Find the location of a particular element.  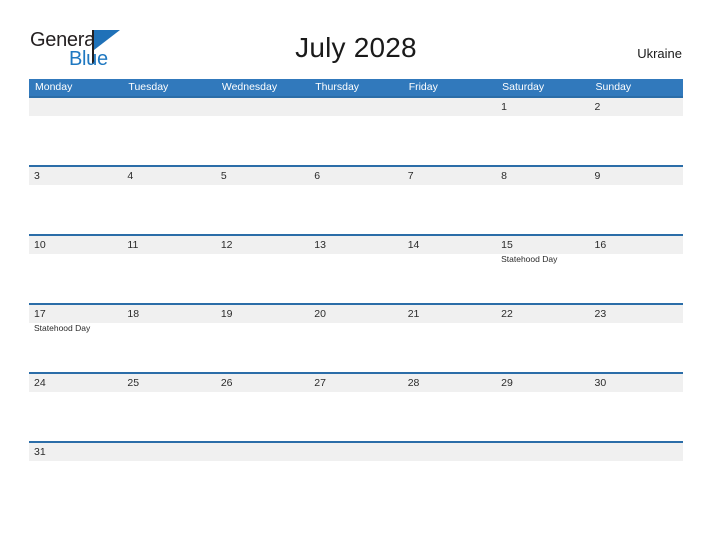

calendar-day-cell: 11 is located at coordinates (169, 269).